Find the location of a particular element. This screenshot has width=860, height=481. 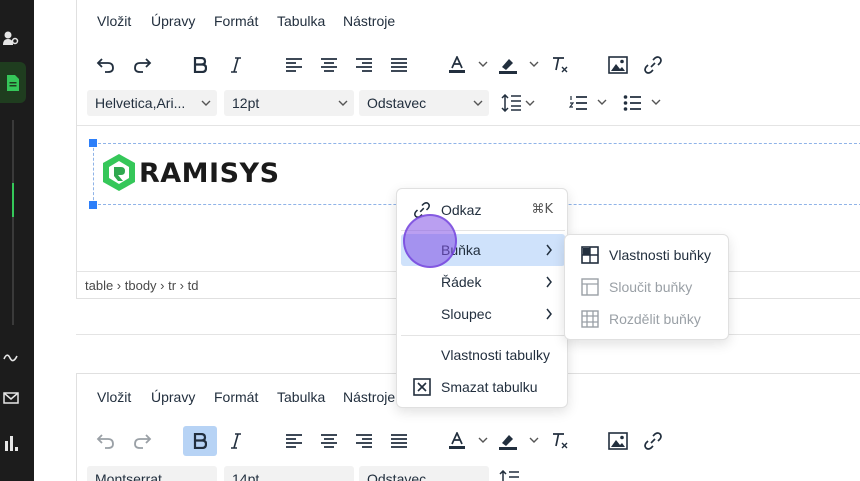

numbered-list-button is located at coordinates (589, 103).